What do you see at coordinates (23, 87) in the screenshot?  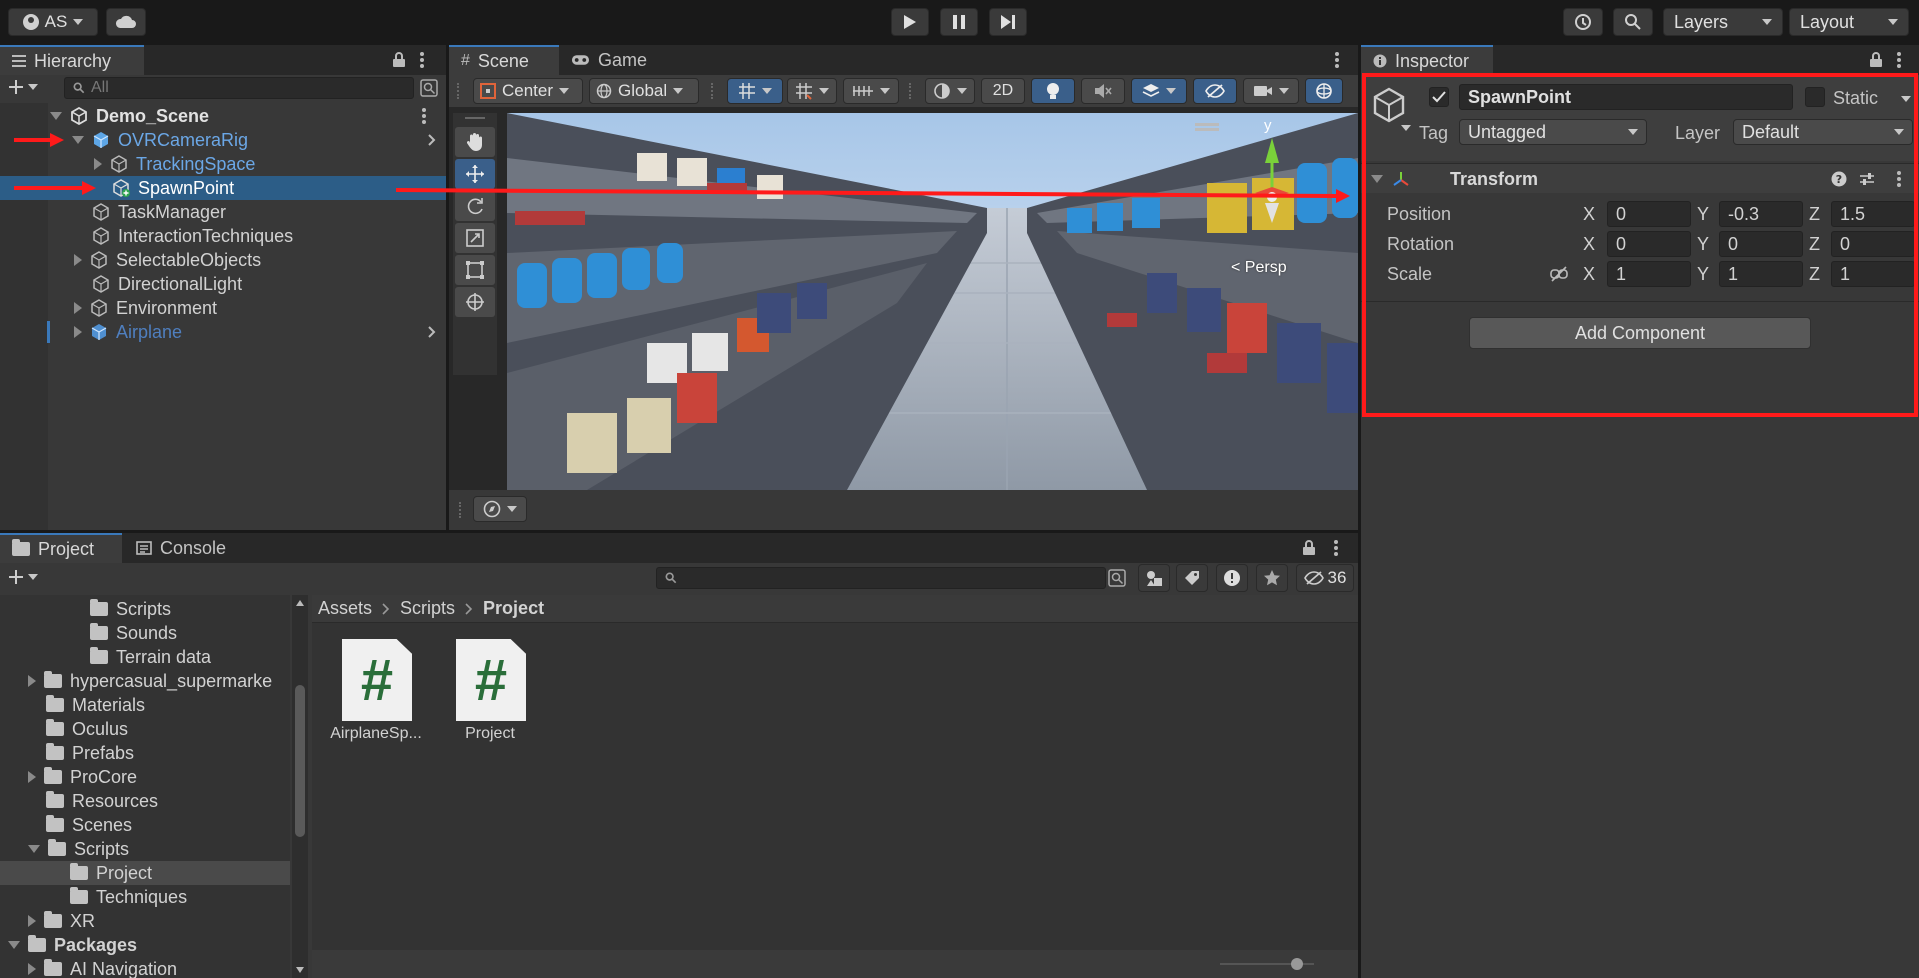 I see `create-dropdown` at bounding box center [23, 87].